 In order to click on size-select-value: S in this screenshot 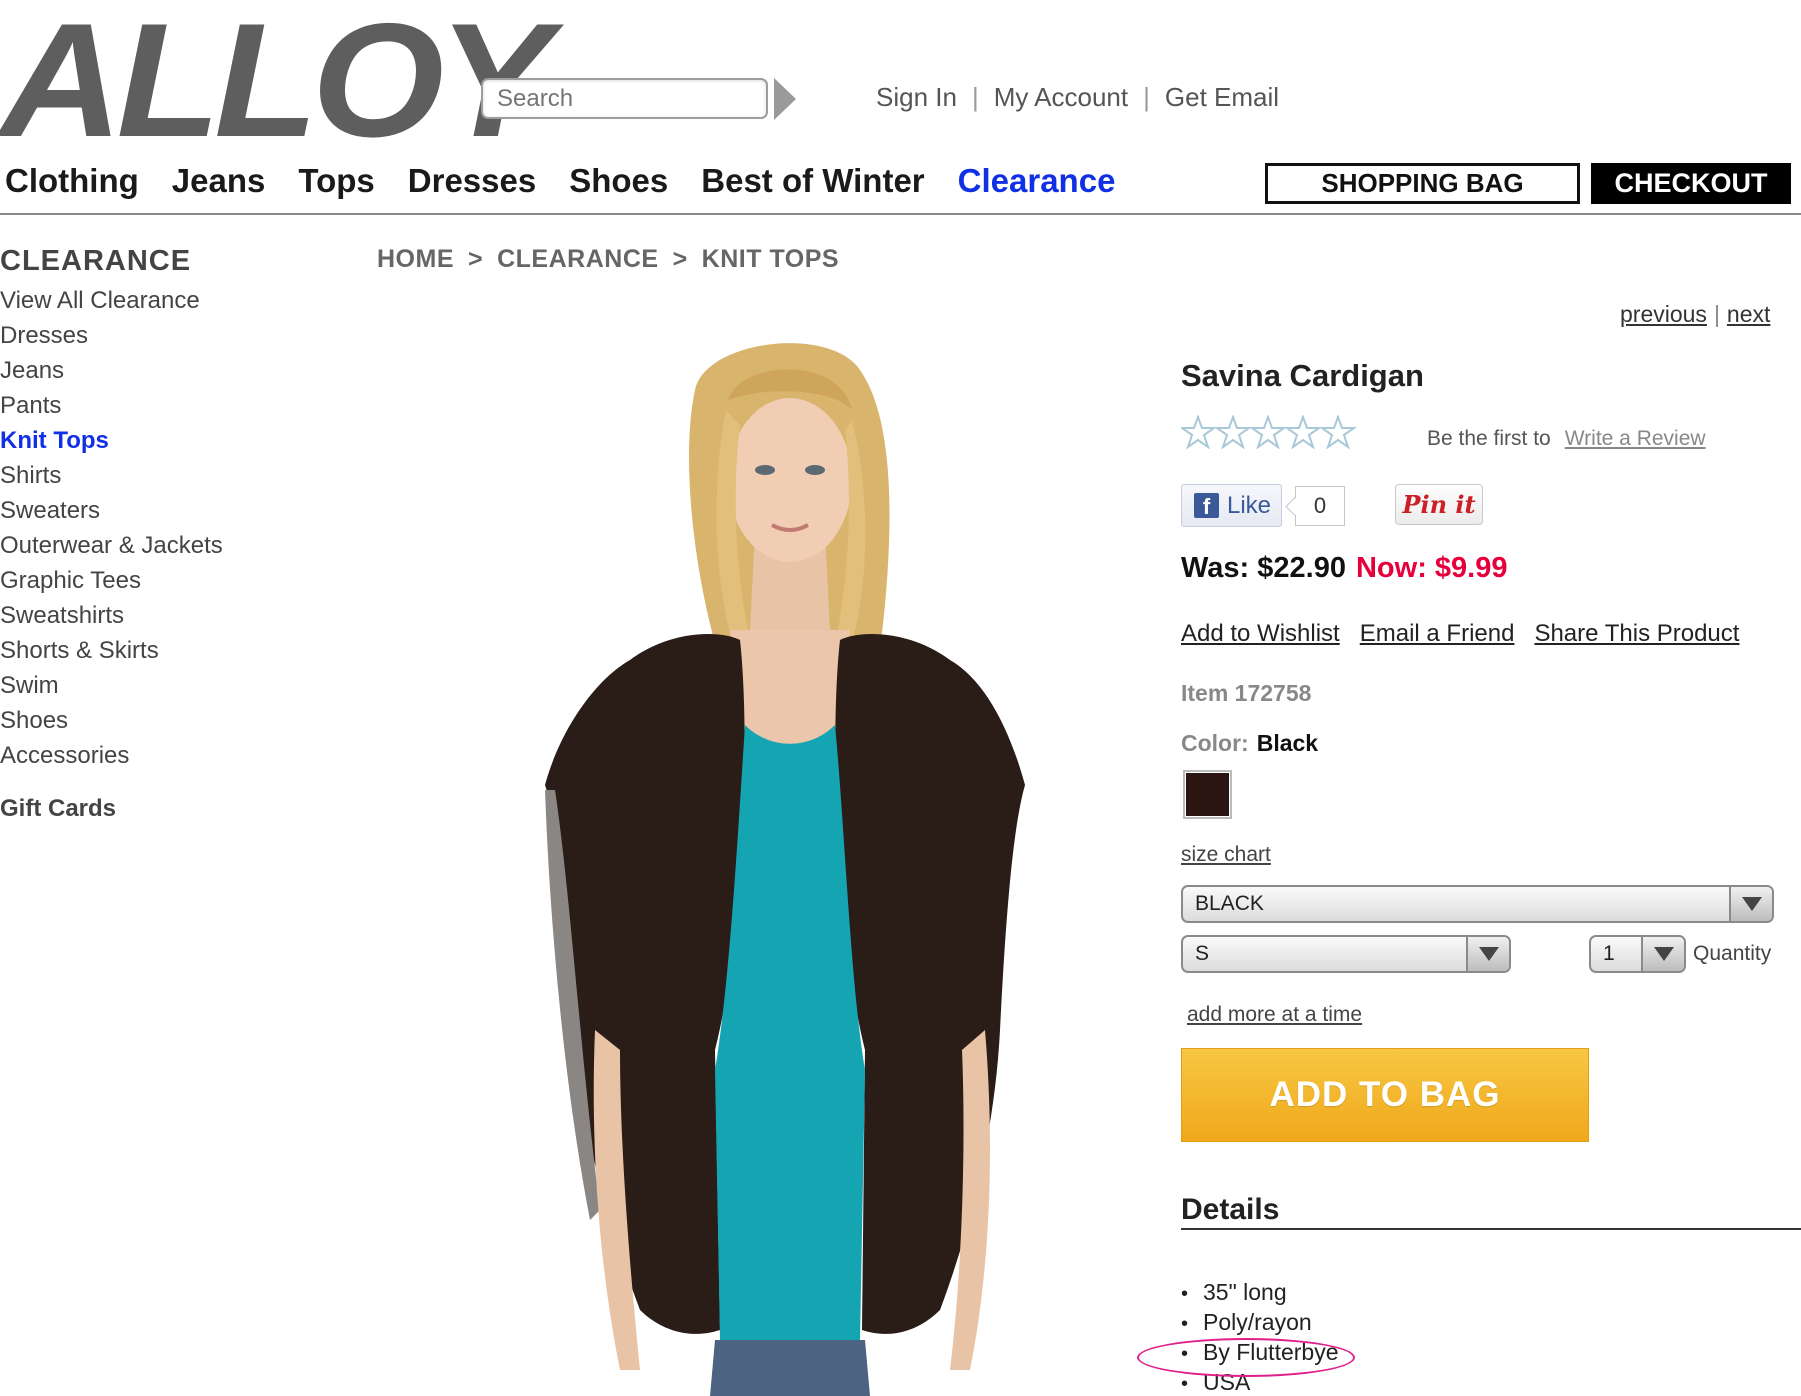, I will do `click(1202, 953)`.